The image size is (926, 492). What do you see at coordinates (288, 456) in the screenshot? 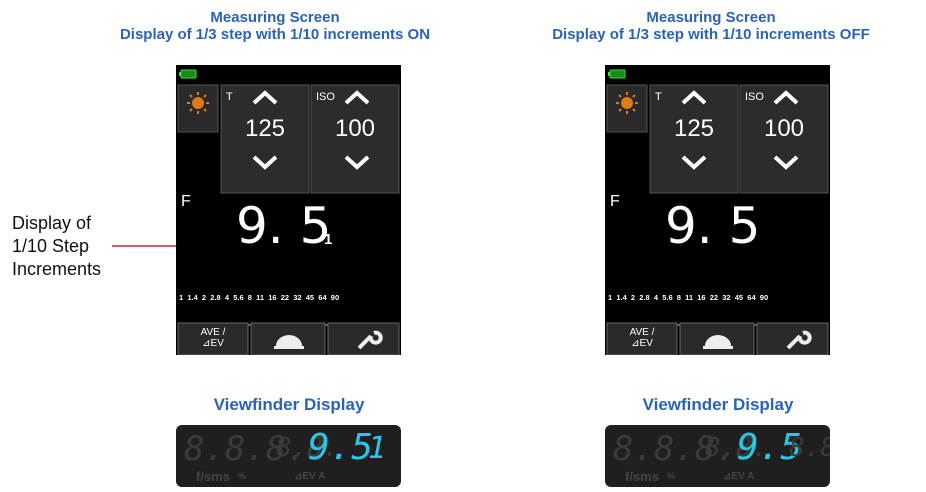
I see `viewfinder-display-on: 8.8.8.8 8.8. 9.5 1 f/sms % ⊿EV A` at bounding box center [288, 456].